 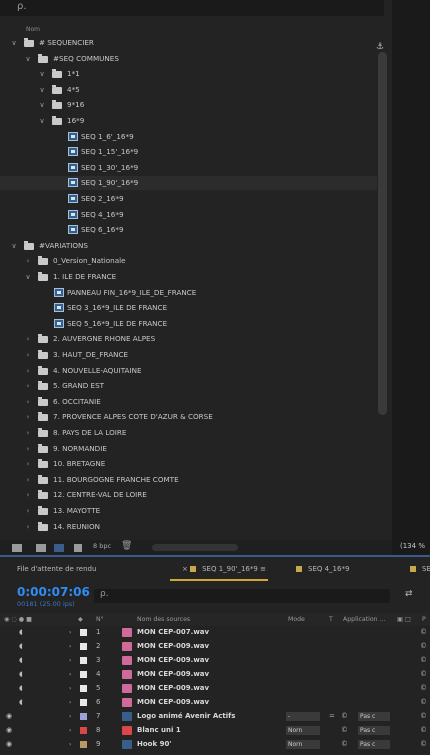 I want to click on layer-row: ◖ › 4 MON CEP-009.wav ©, so click(x=215, y=674).